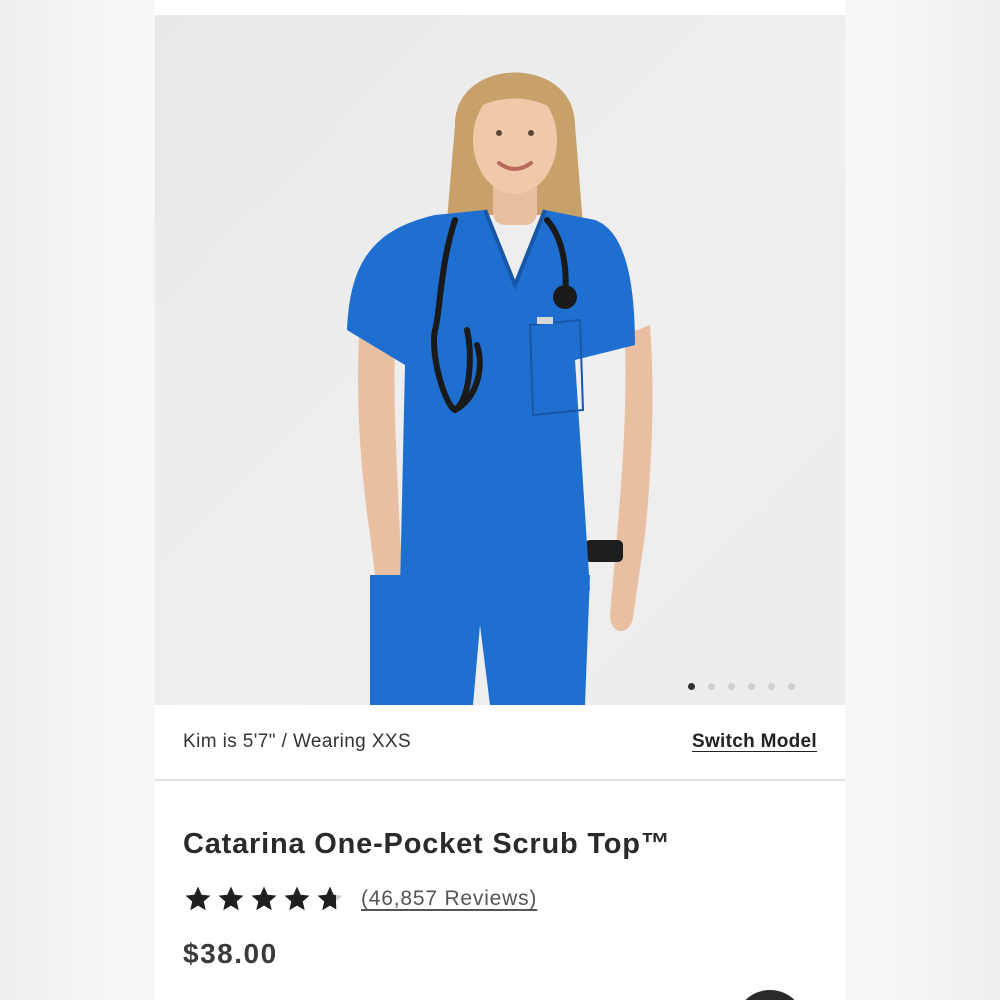 The width and height of the screenshot is (1000, 1000). I want to click on scrub-pants, so click(480, 640).